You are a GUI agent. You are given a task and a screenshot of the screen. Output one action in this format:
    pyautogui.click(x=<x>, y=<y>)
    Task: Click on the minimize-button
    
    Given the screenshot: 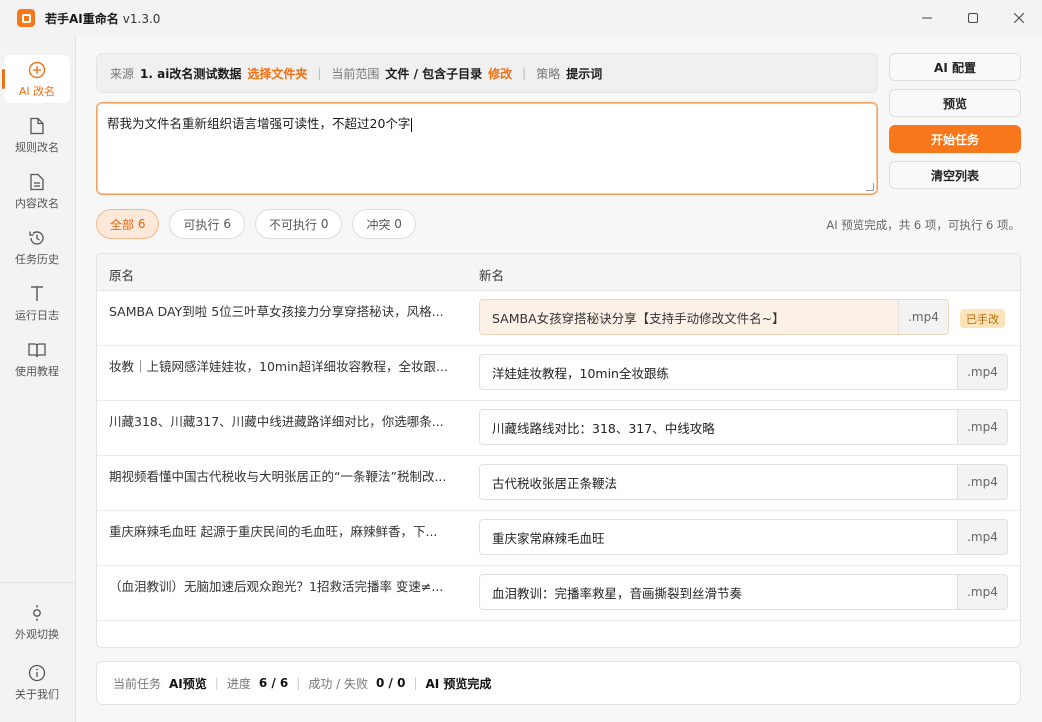 What is the action you would take?
    pyautogui.click(x=927, y=18)
    